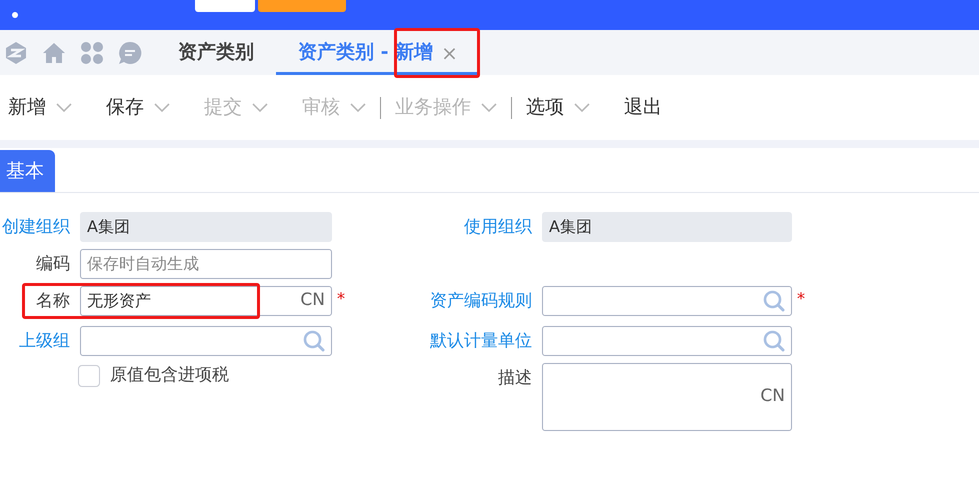  What do you see at coordinates (479, 227) in the screenshot?
I see `field-link: 使用组织` at bounding box center [479, 227].